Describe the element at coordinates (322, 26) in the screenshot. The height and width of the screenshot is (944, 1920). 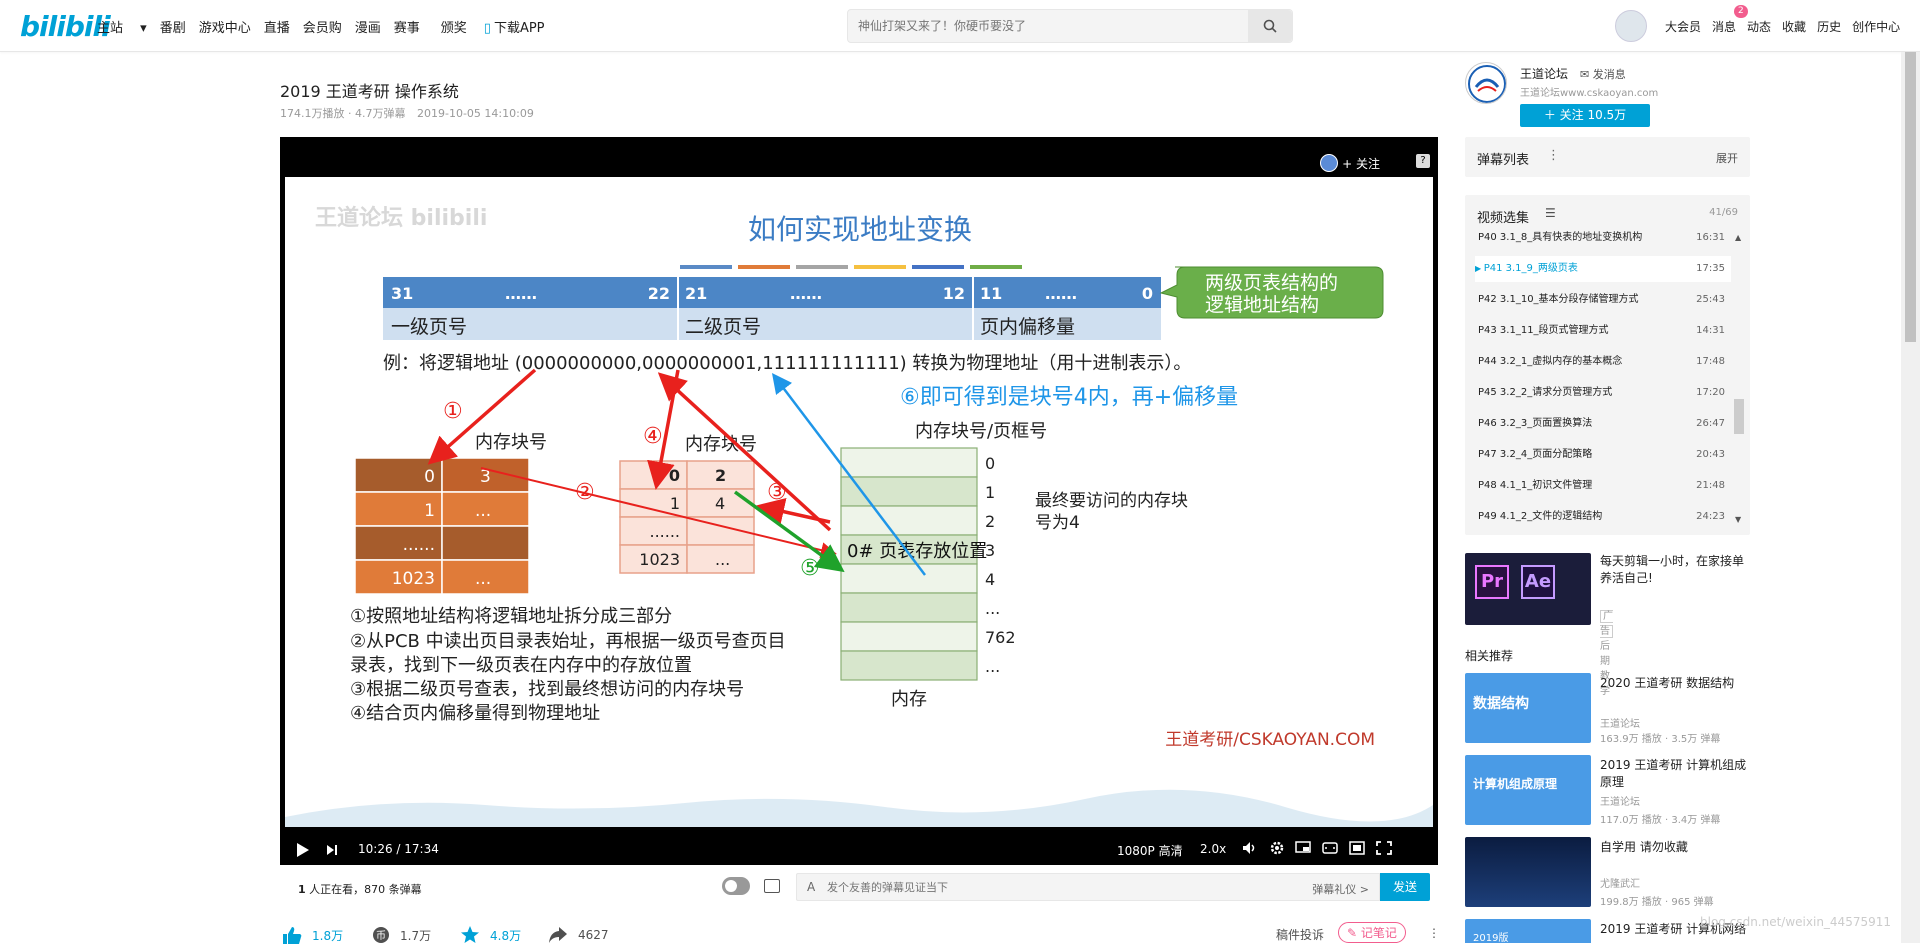
I see `nav-member-shop: 会员购` at that location.